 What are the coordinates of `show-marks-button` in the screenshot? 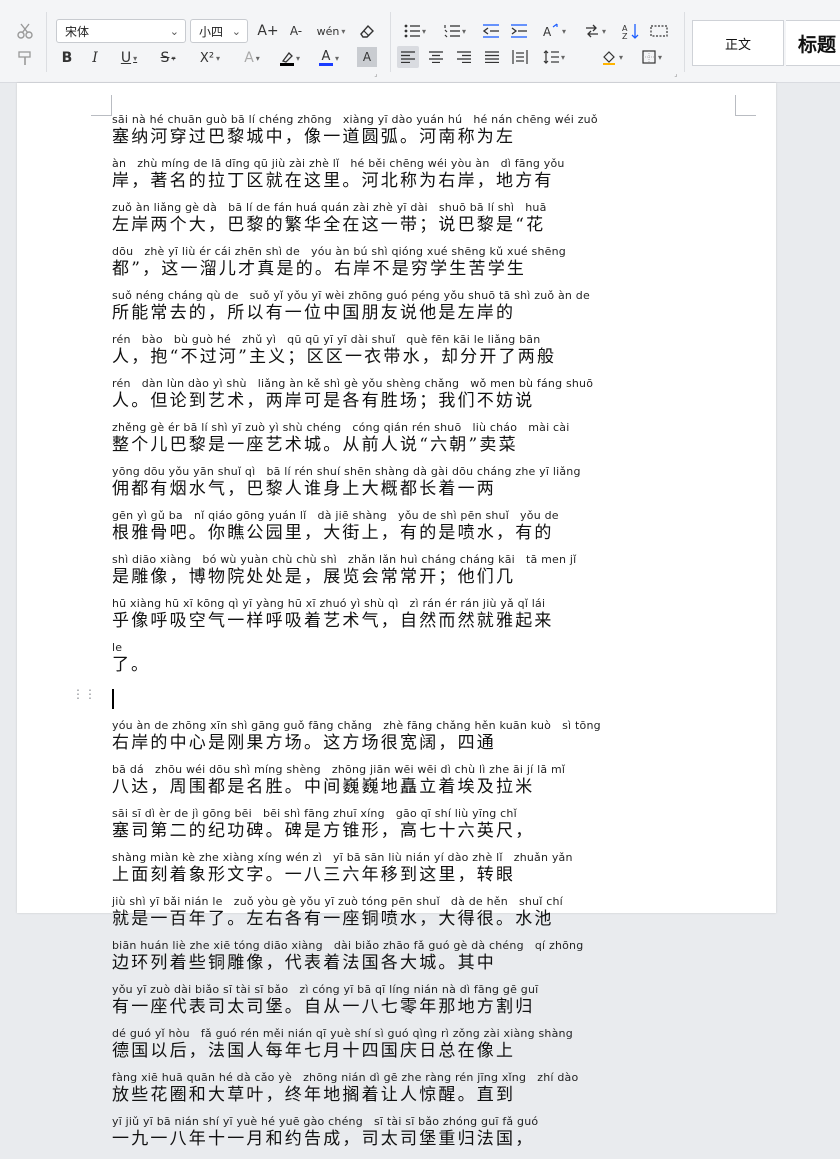 It's located at (659, 31).